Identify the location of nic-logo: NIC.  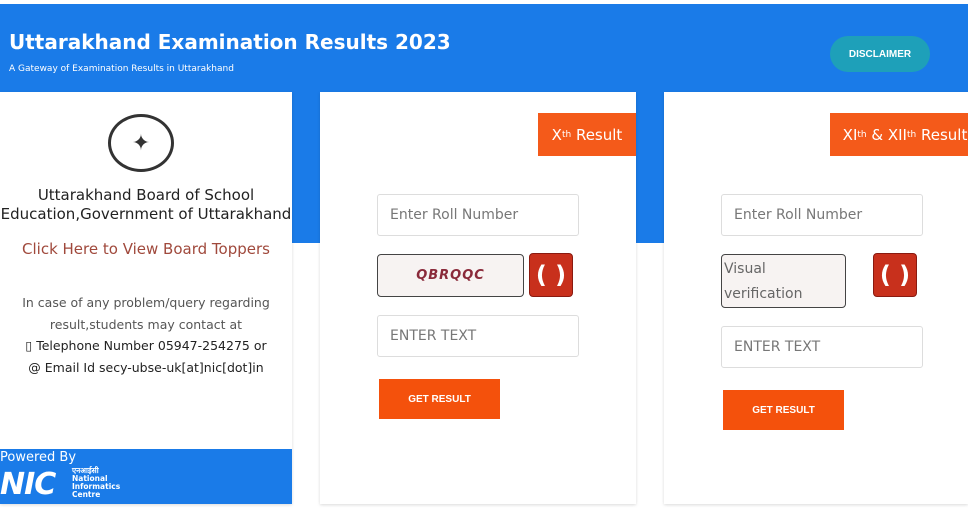
(28, 484).